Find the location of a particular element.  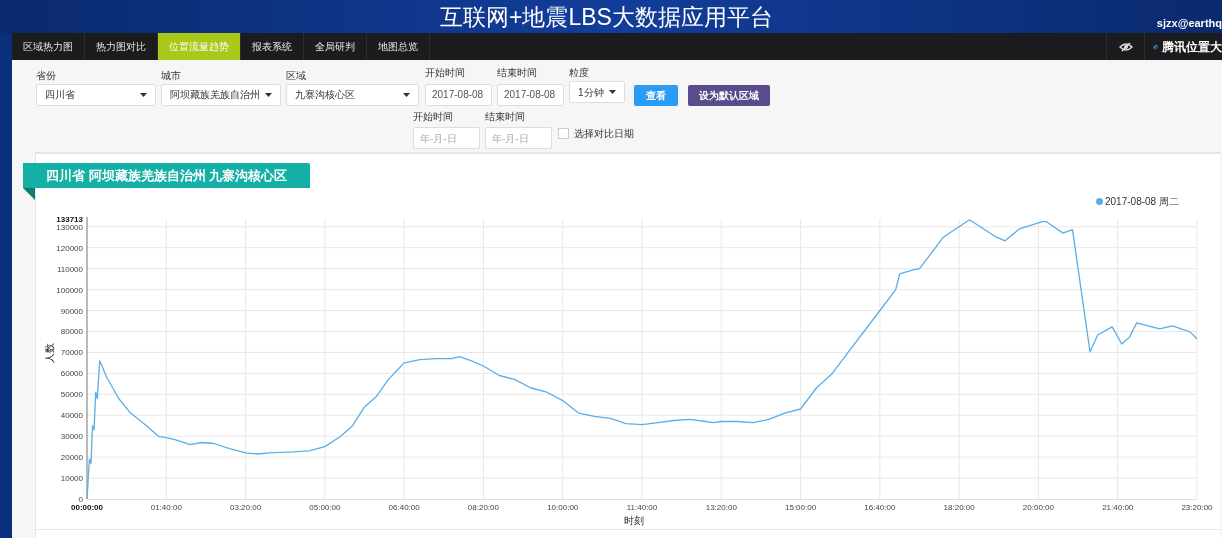

y-tick-label: 40000 is located at coordinates (71, 416).